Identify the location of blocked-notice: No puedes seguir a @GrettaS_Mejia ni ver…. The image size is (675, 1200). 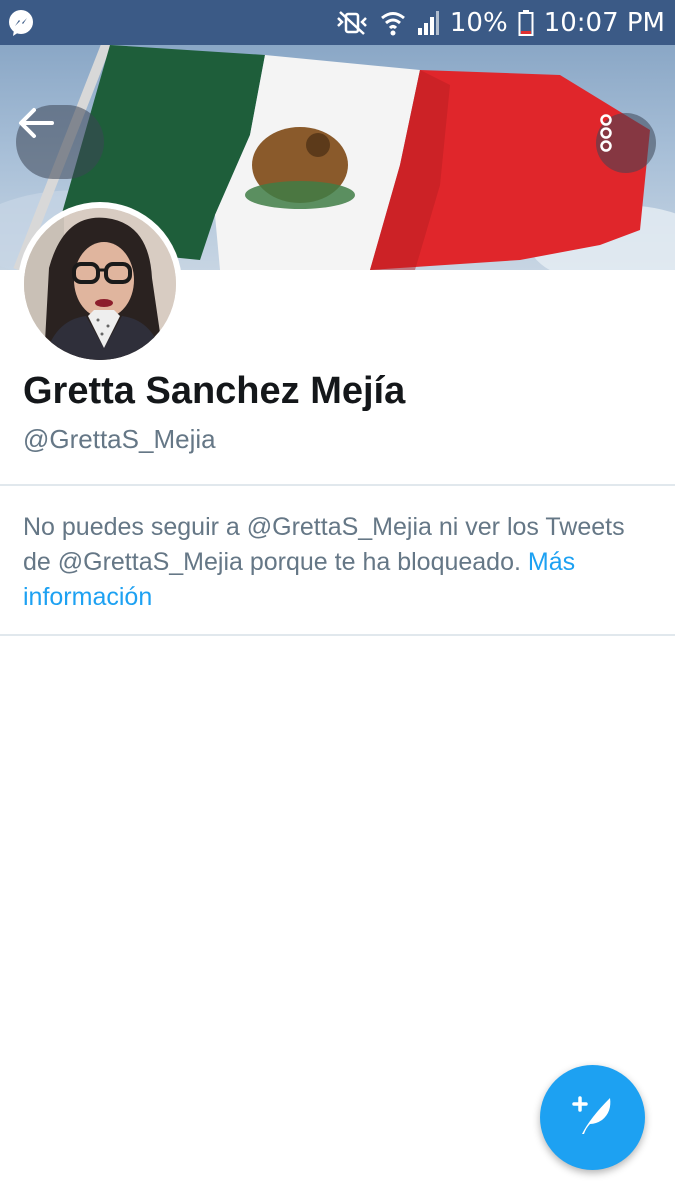
(338, 562).